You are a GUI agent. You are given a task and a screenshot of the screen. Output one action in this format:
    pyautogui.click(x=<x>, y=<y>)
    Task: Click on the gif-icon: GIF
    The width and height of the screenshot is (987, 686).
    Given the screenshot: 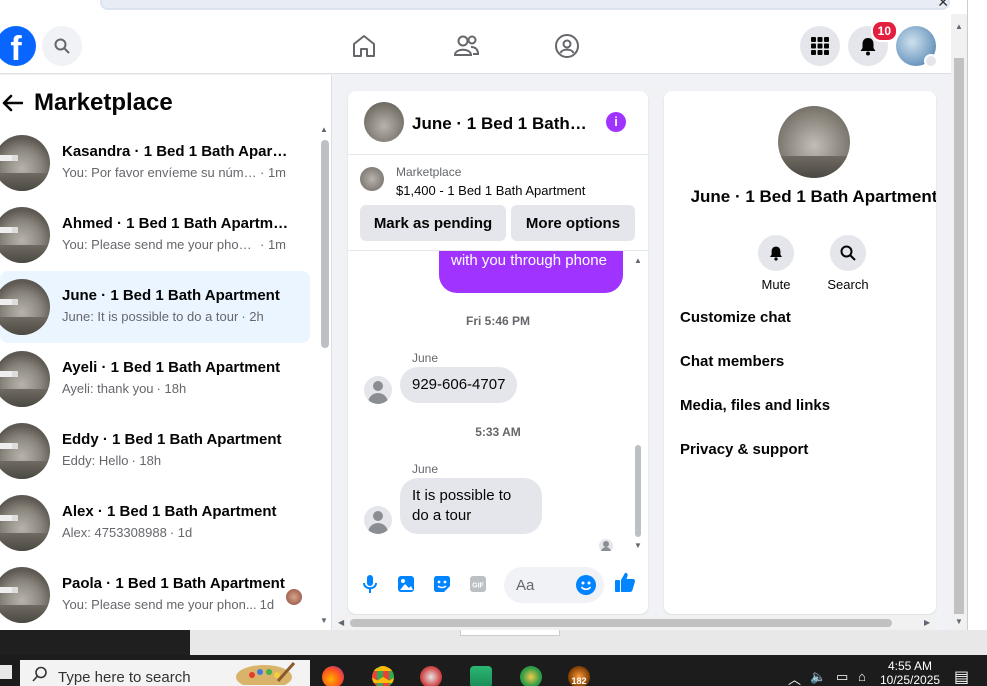 What is the action you would take?
    pyautogui.click(x=478, y=584)
    